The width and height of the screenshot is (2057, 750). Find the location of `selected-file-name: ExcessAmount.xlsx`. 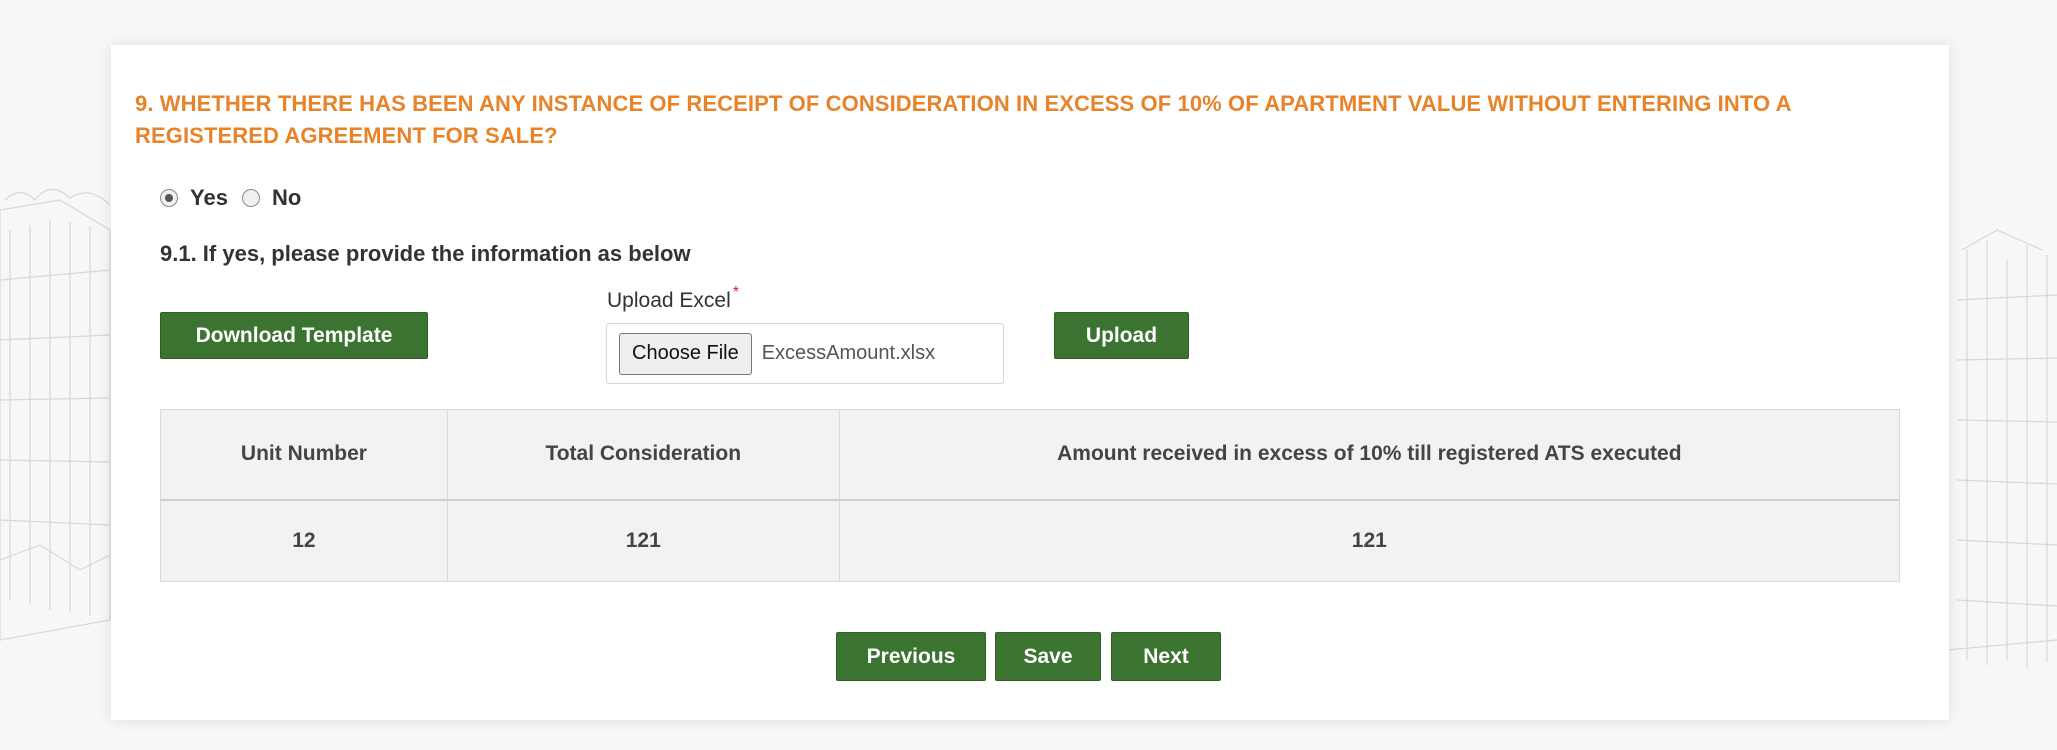

selected-file-name: ExcessAmount.xlsx is located at coordinates (848, 353).